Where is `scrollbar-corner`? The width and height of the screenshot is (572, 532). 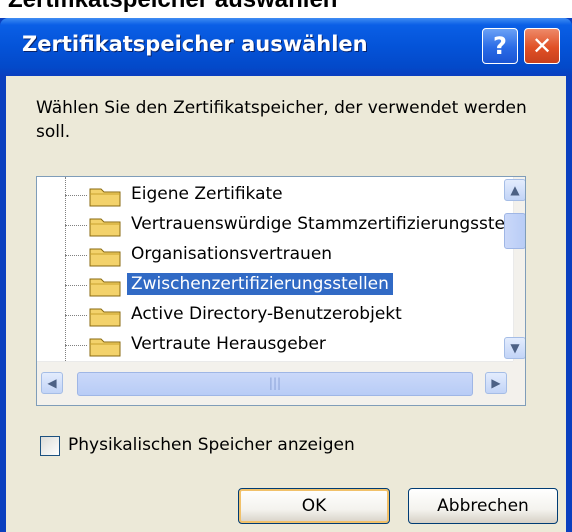 scrollbar-corner is located at coordinates (519, 383).